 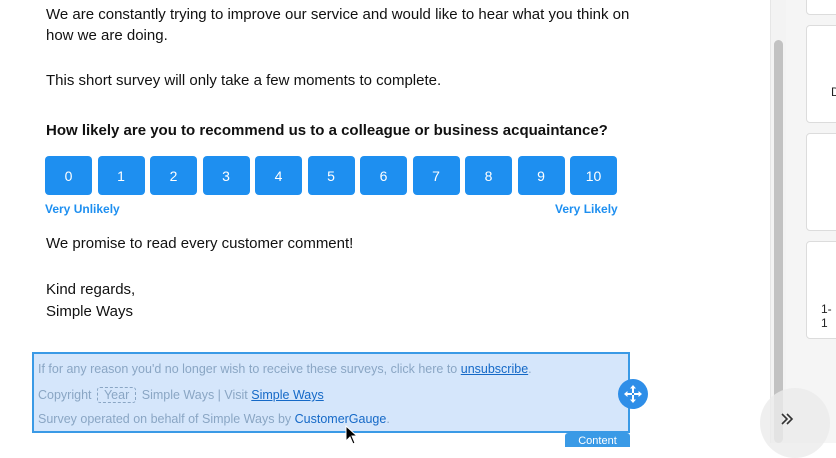 What do you see at coordinates (787, 419) in the screenshot?
I see `double-chevron-right-icon` at bounding box center [787, 419].